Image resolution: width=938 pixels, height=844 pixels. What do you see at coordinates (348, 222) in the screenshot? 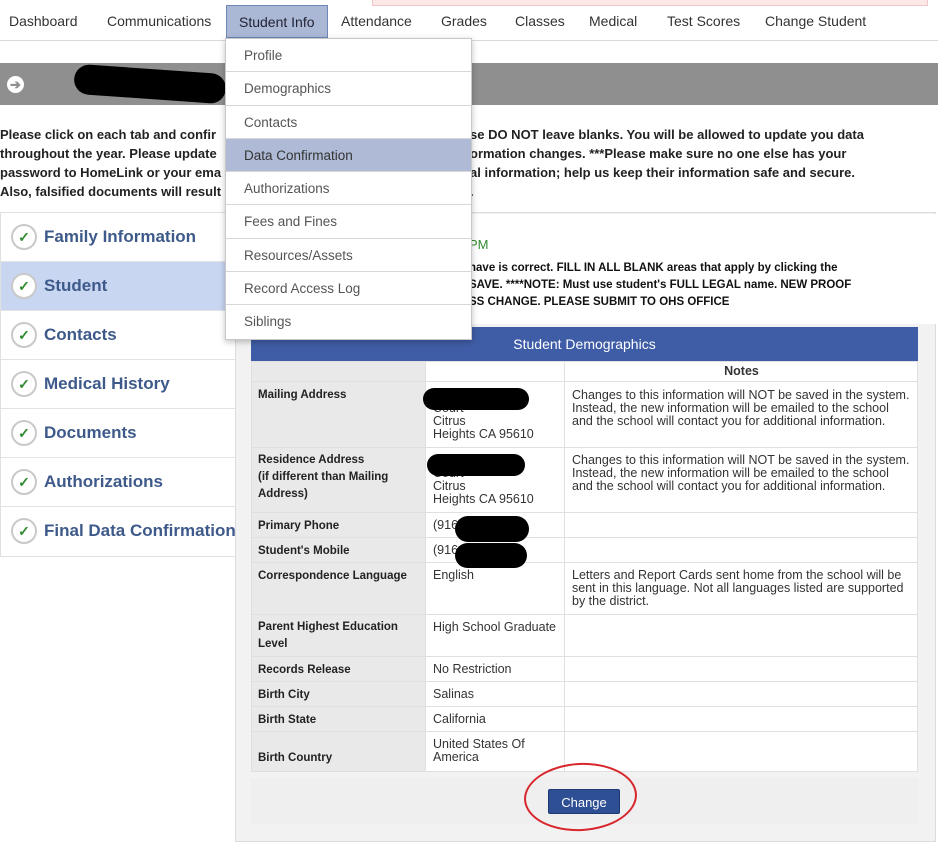
I see `menu-item-fees-and-fines: Fees and Fines` at bounding box center [348, 222].